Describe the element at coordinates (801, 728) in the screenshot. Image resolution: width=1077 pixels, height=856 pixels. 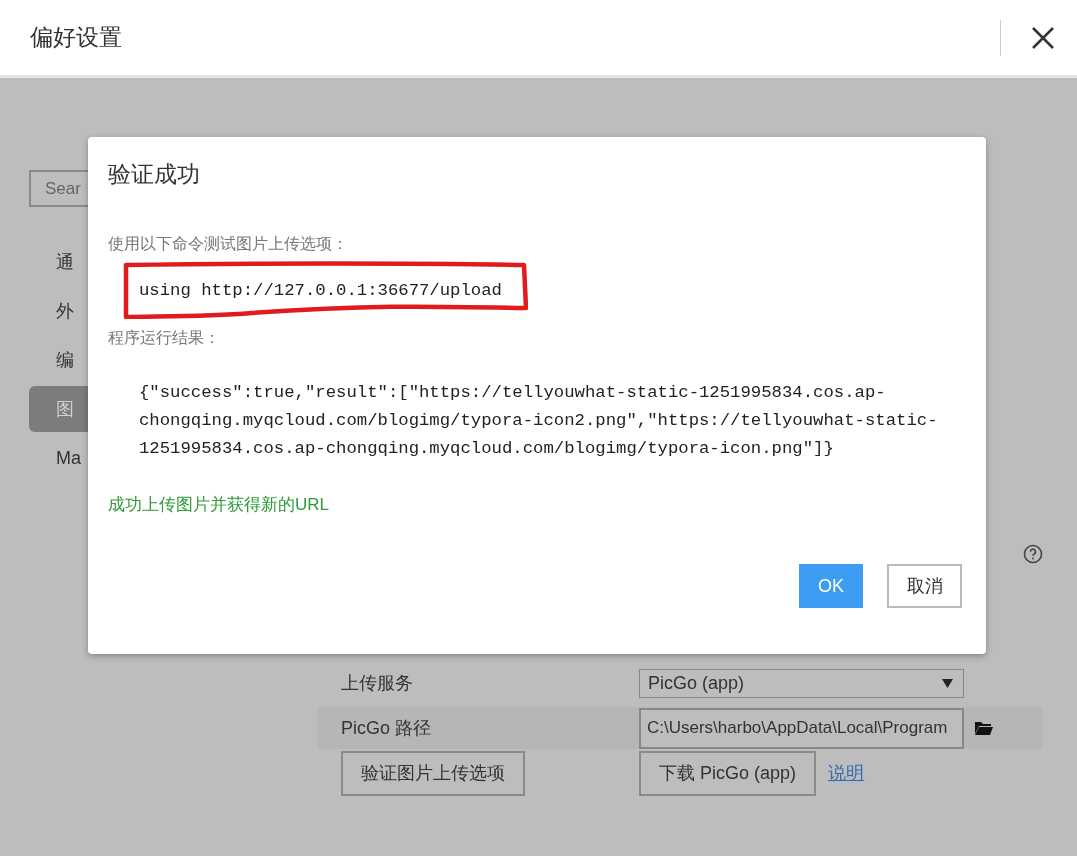
I see `path-field: C:\Users\harbo\AppData\Local\Program` at that location.